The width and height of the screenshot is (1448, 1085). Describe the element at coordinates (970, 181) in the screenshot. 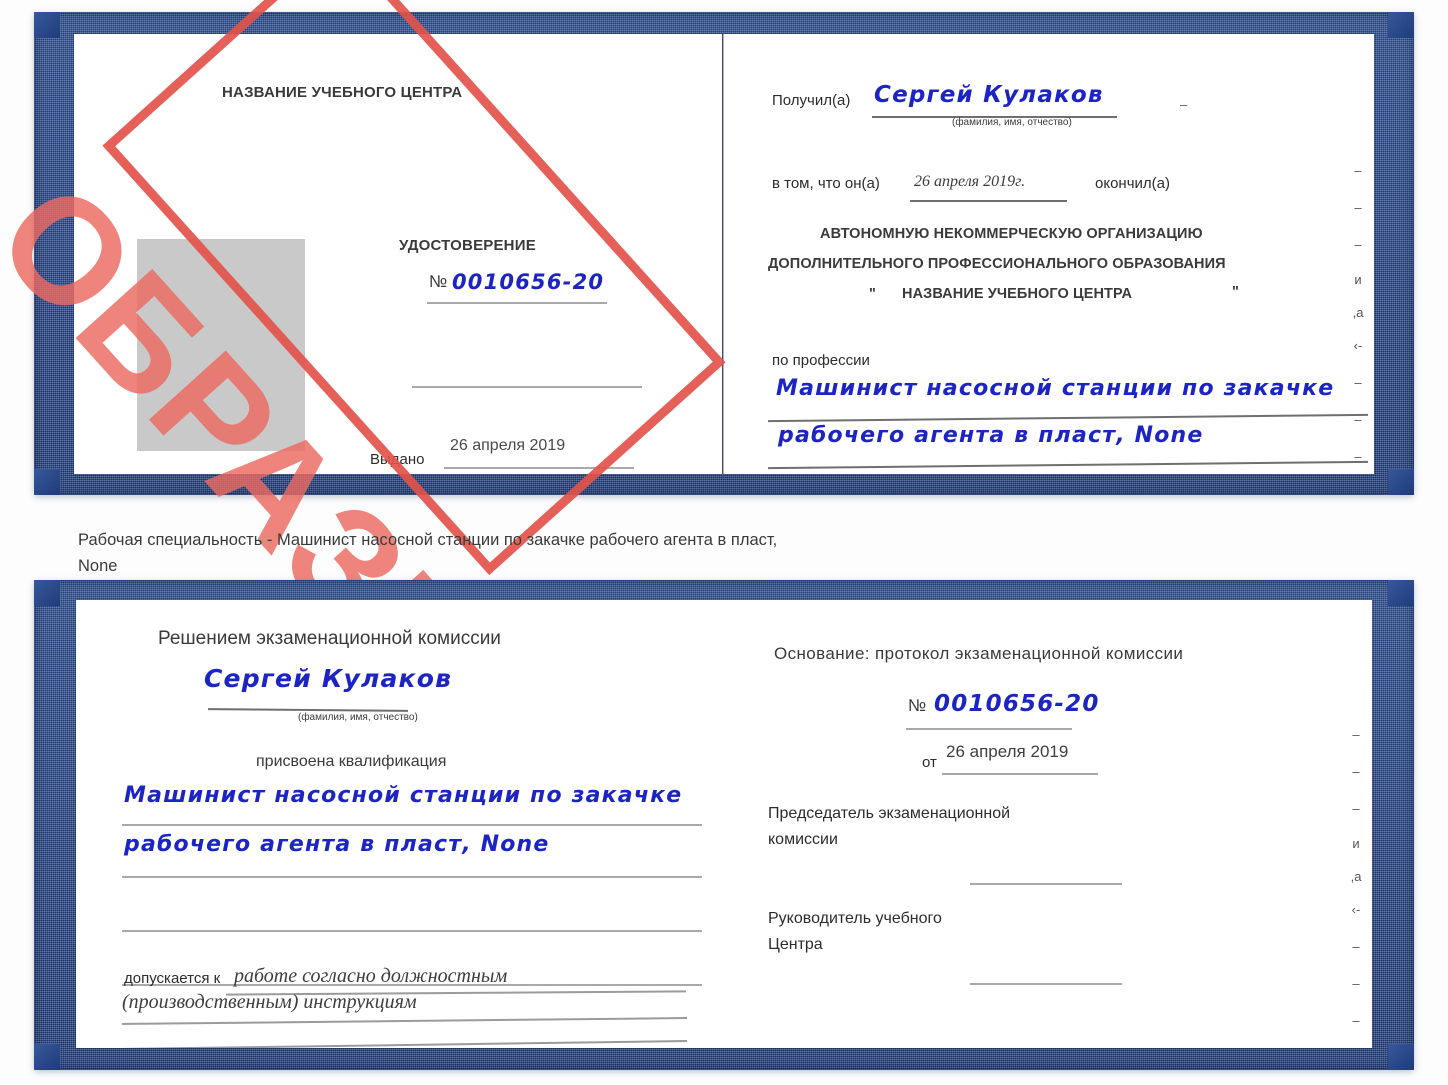

I see `completion-date: 26 апреля 2019г.` at that location.